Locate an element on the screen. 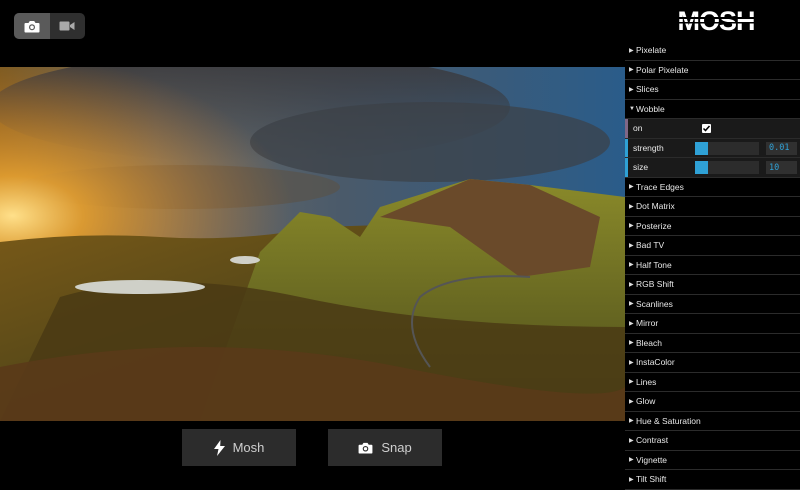 This screenshot has height=490, width=800. snap-button: Snap is located at coordinates (385, 447).